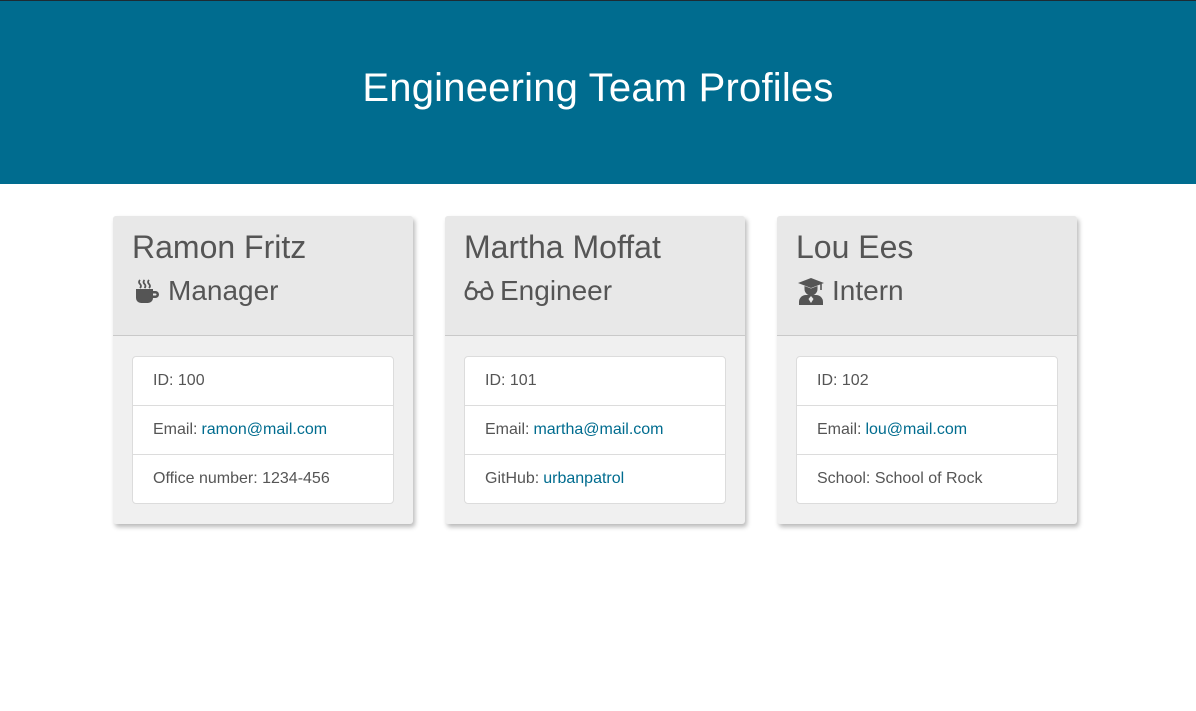 The width and height of the screenshot is (1196, 711). What do you see at coordinates (191, 380) in the screenshot?
I see `id-value: 100` at bounding box center [191, 380].